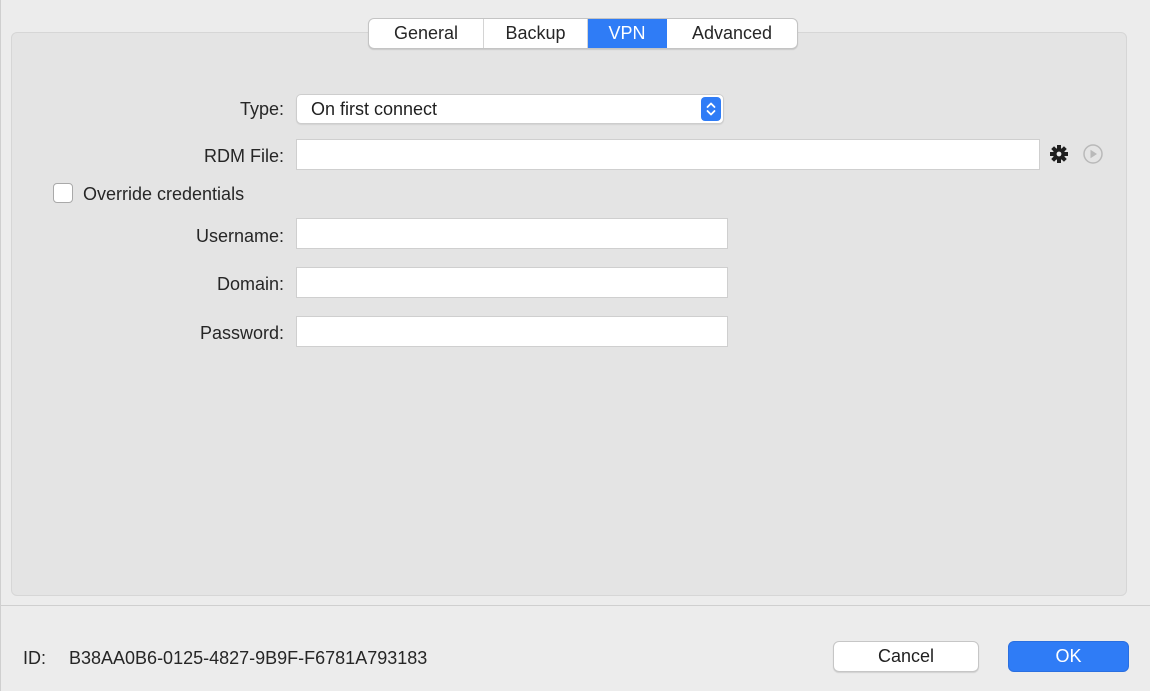 Image resolution: width=1150 pixels, height=691 pixels. I want to click on tab-backup: Backup, so click(536, 33).